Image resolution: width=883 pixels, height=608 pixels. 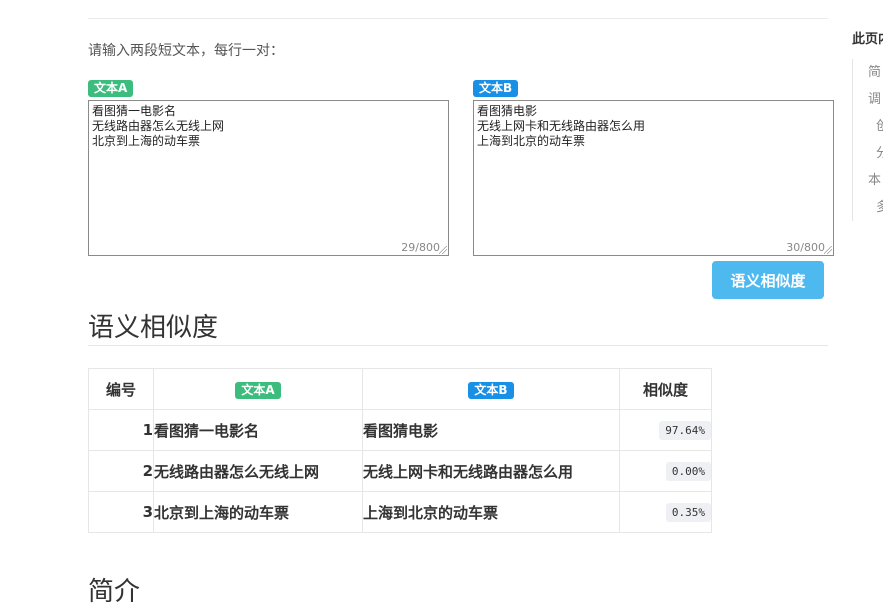 What do you see at coordinates (685, 430) in the screenshot?
I see `score-badge: 97.64%` at bounding box center [685, 430].